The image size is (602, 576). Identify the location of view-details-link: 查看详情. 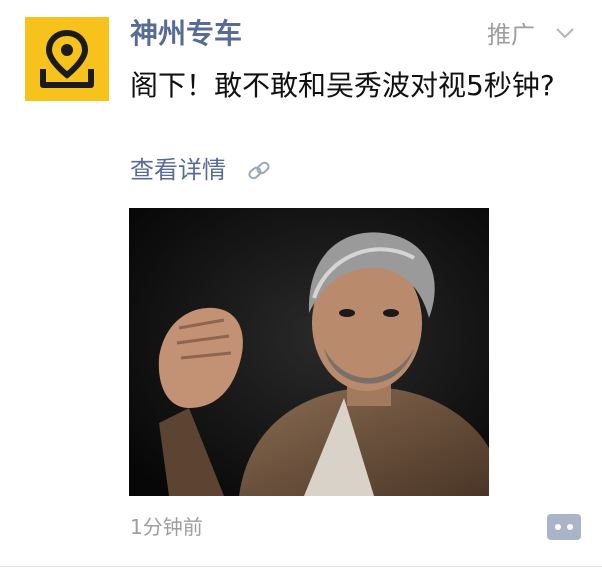
(178, 170).